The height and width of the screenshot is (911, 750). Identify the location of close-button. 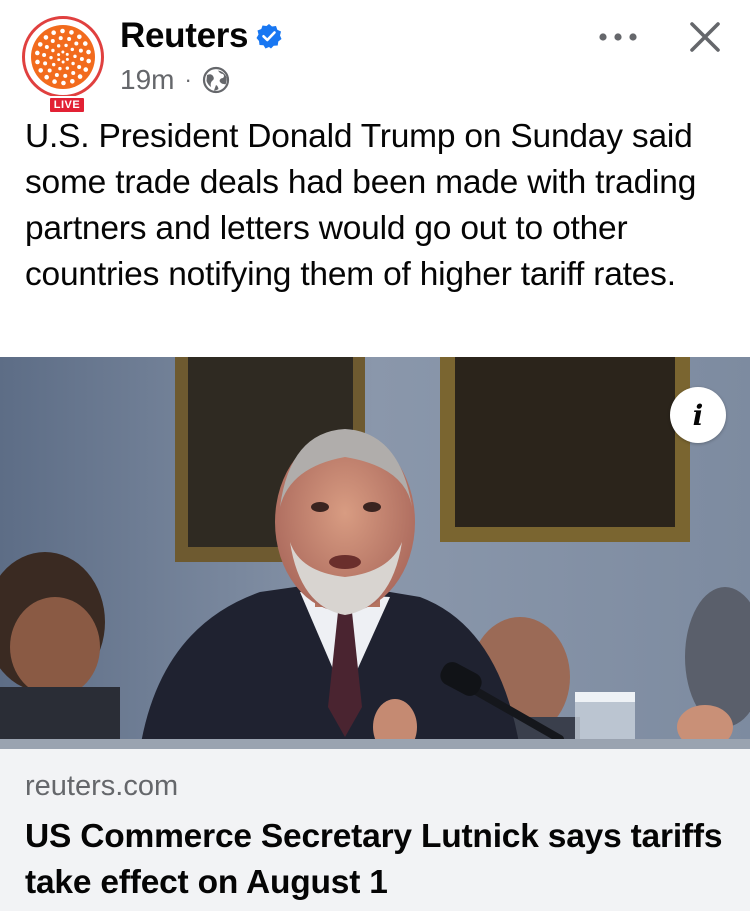
(705, 37).